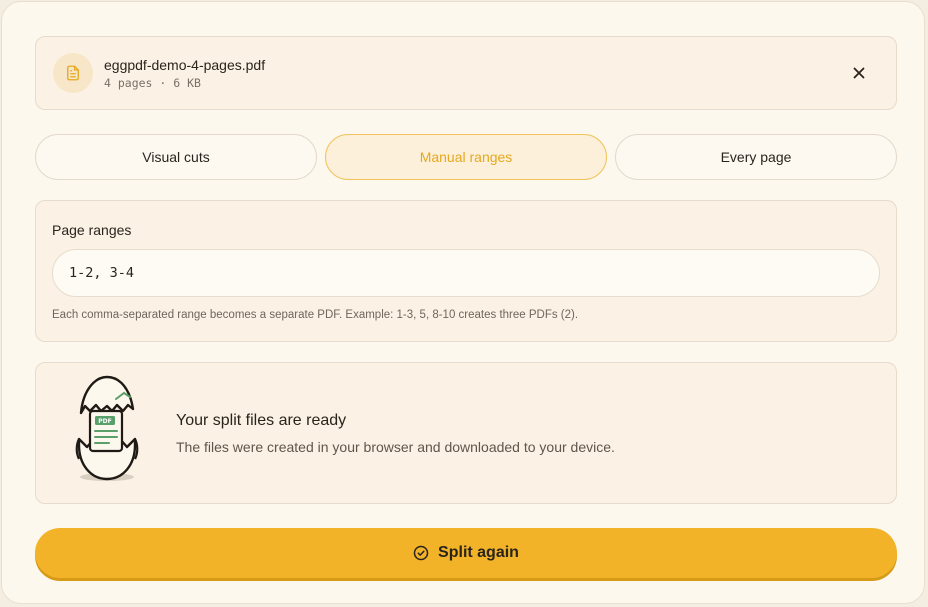 Image resolution: width=928 pixels, height=607 pixels. Describe the element at coordinates (421, 553) in the screenshot. I see `check-circle-icon` at that location.